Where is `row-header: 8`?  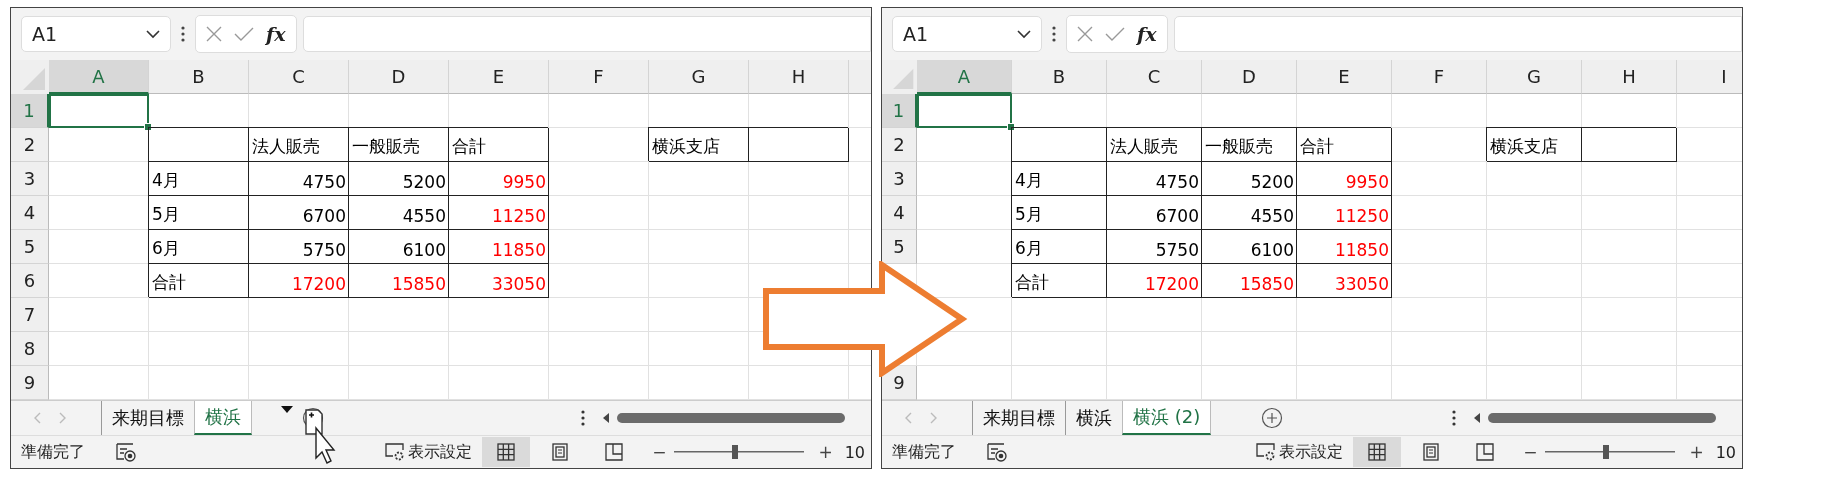
row-header: 8 is located at coordinates (30, 349).